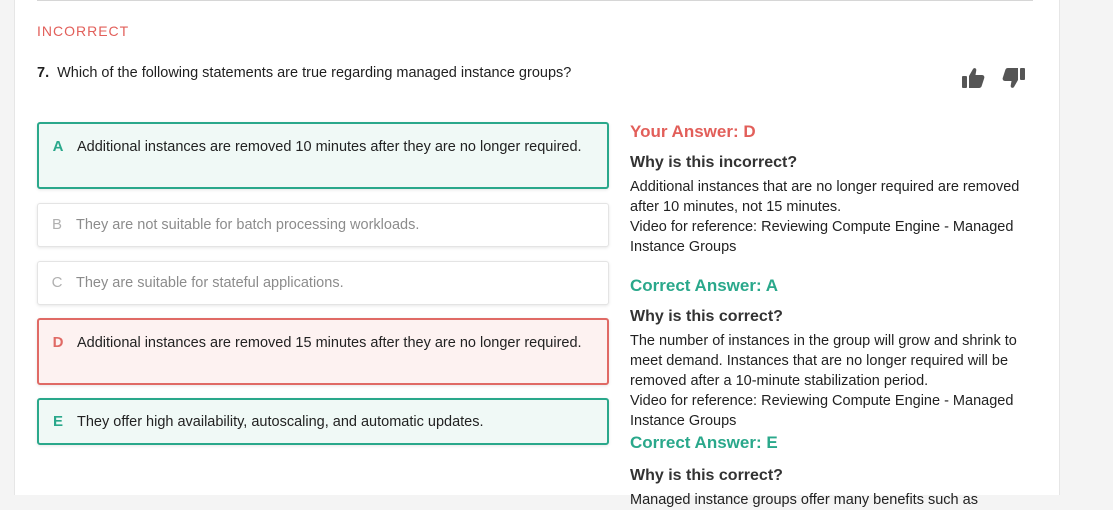 Image resolution: width=1113 pixels, height=510 pixels. Describe the element at coordinates (57, 421) in the screenshot. I see `option-letter: E` at that location.